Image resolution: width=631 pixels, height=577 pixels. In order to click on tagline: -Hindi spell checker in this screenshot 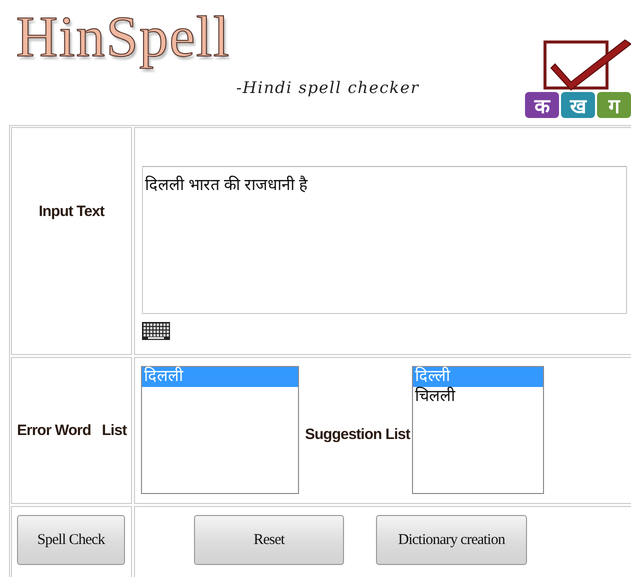, I will do `click(328, 87)`.